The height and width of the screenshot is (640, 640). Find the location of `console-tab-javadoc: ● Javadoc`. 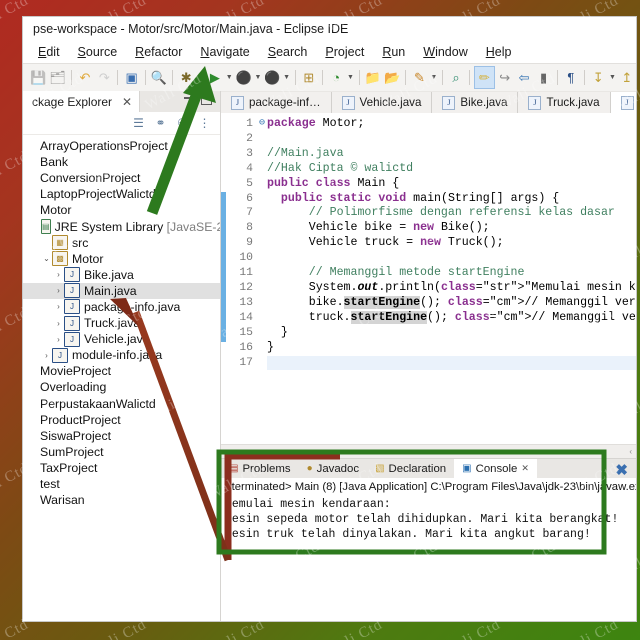

console-tab-javadoc: ● Javadoc is located at coordinates (333, 468).